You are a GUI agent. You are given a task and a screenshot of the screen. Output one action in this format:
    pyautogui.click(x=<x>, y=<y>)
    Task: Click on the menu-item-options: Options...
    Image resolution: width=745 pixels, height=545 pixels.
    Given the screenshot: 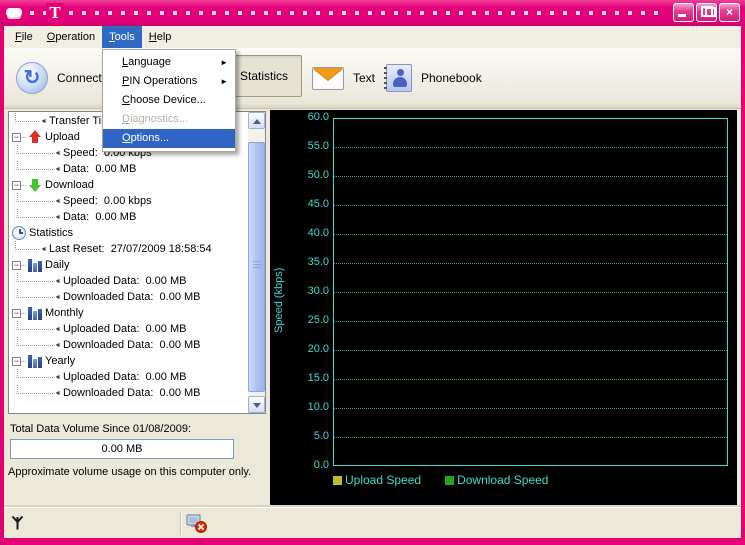 What is the action you would take?
    pyautogui.click(x=169, y=138)
    